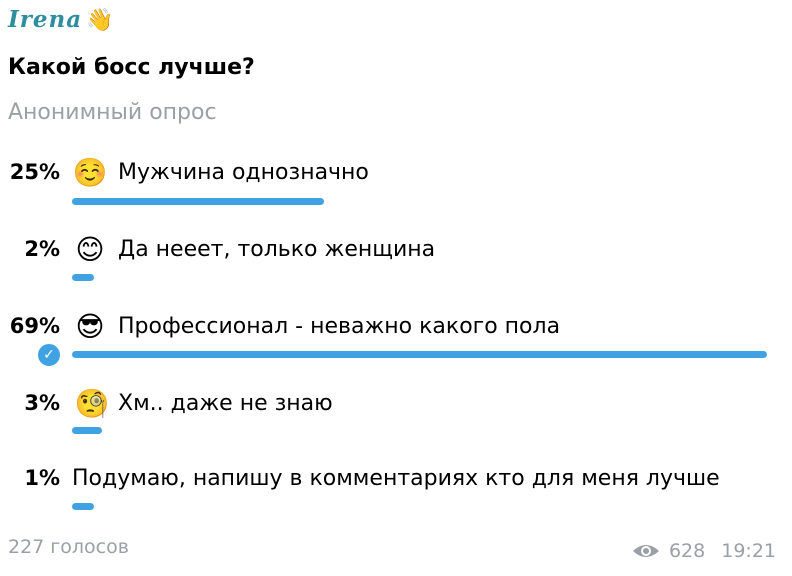  Describe the element at coordinates (49, 355) in the screenshot. I see `selected-check-icon: ✓` at that location.